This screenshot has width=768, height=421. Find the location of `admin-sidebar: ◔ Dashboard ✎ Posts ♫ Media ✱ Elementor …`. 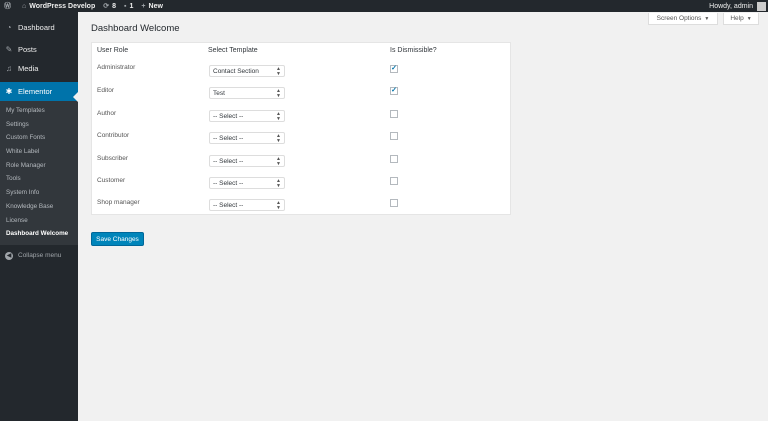

admin-sidebar: ◔ Dashboard ✎ Posts ♫ Media ✱ Elementor … is located at coordinates (39, 216).